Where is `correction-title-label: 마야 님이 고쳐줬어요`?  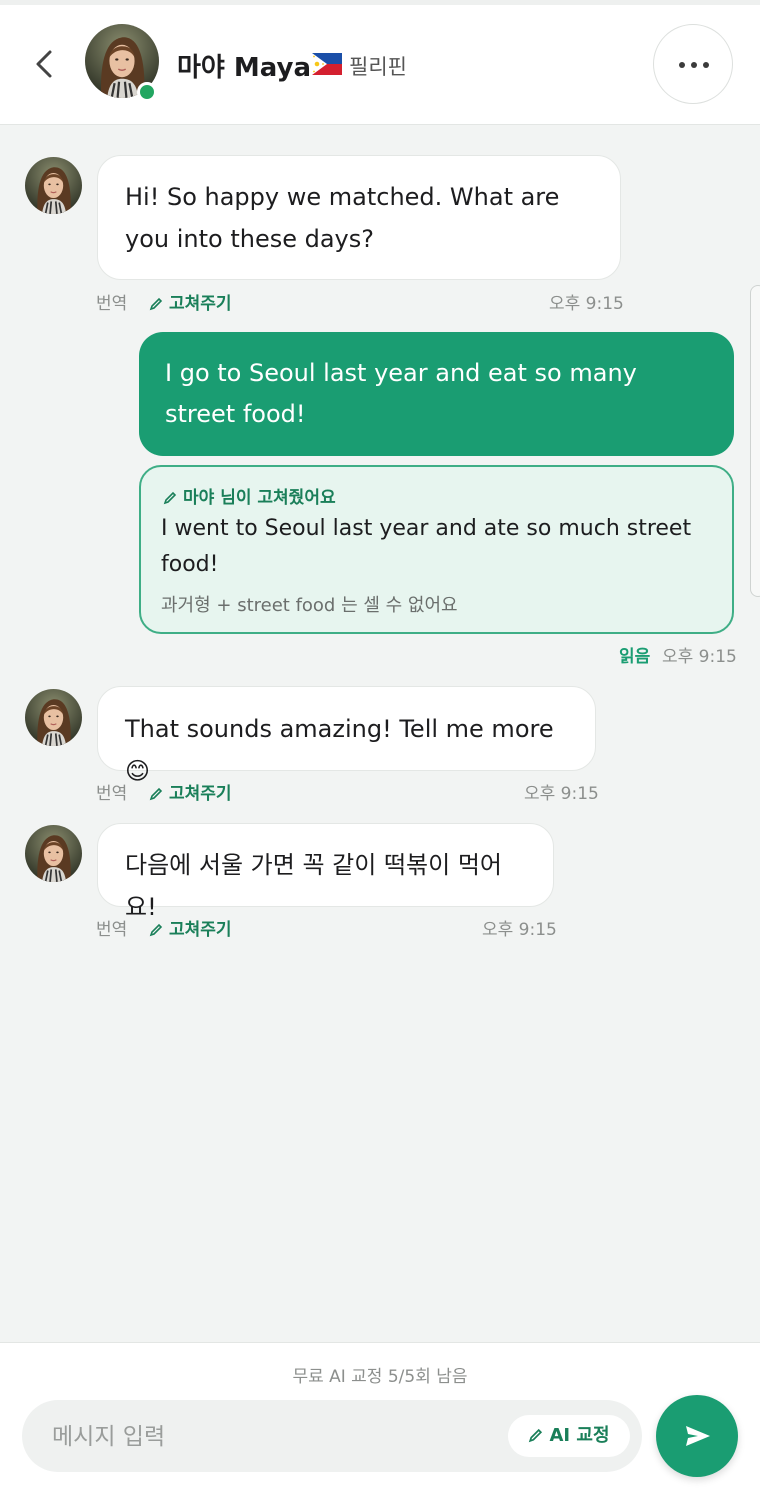
correction-title-label: 마야 님이 고쳐줬어요 is located at coordinates (259, 498).